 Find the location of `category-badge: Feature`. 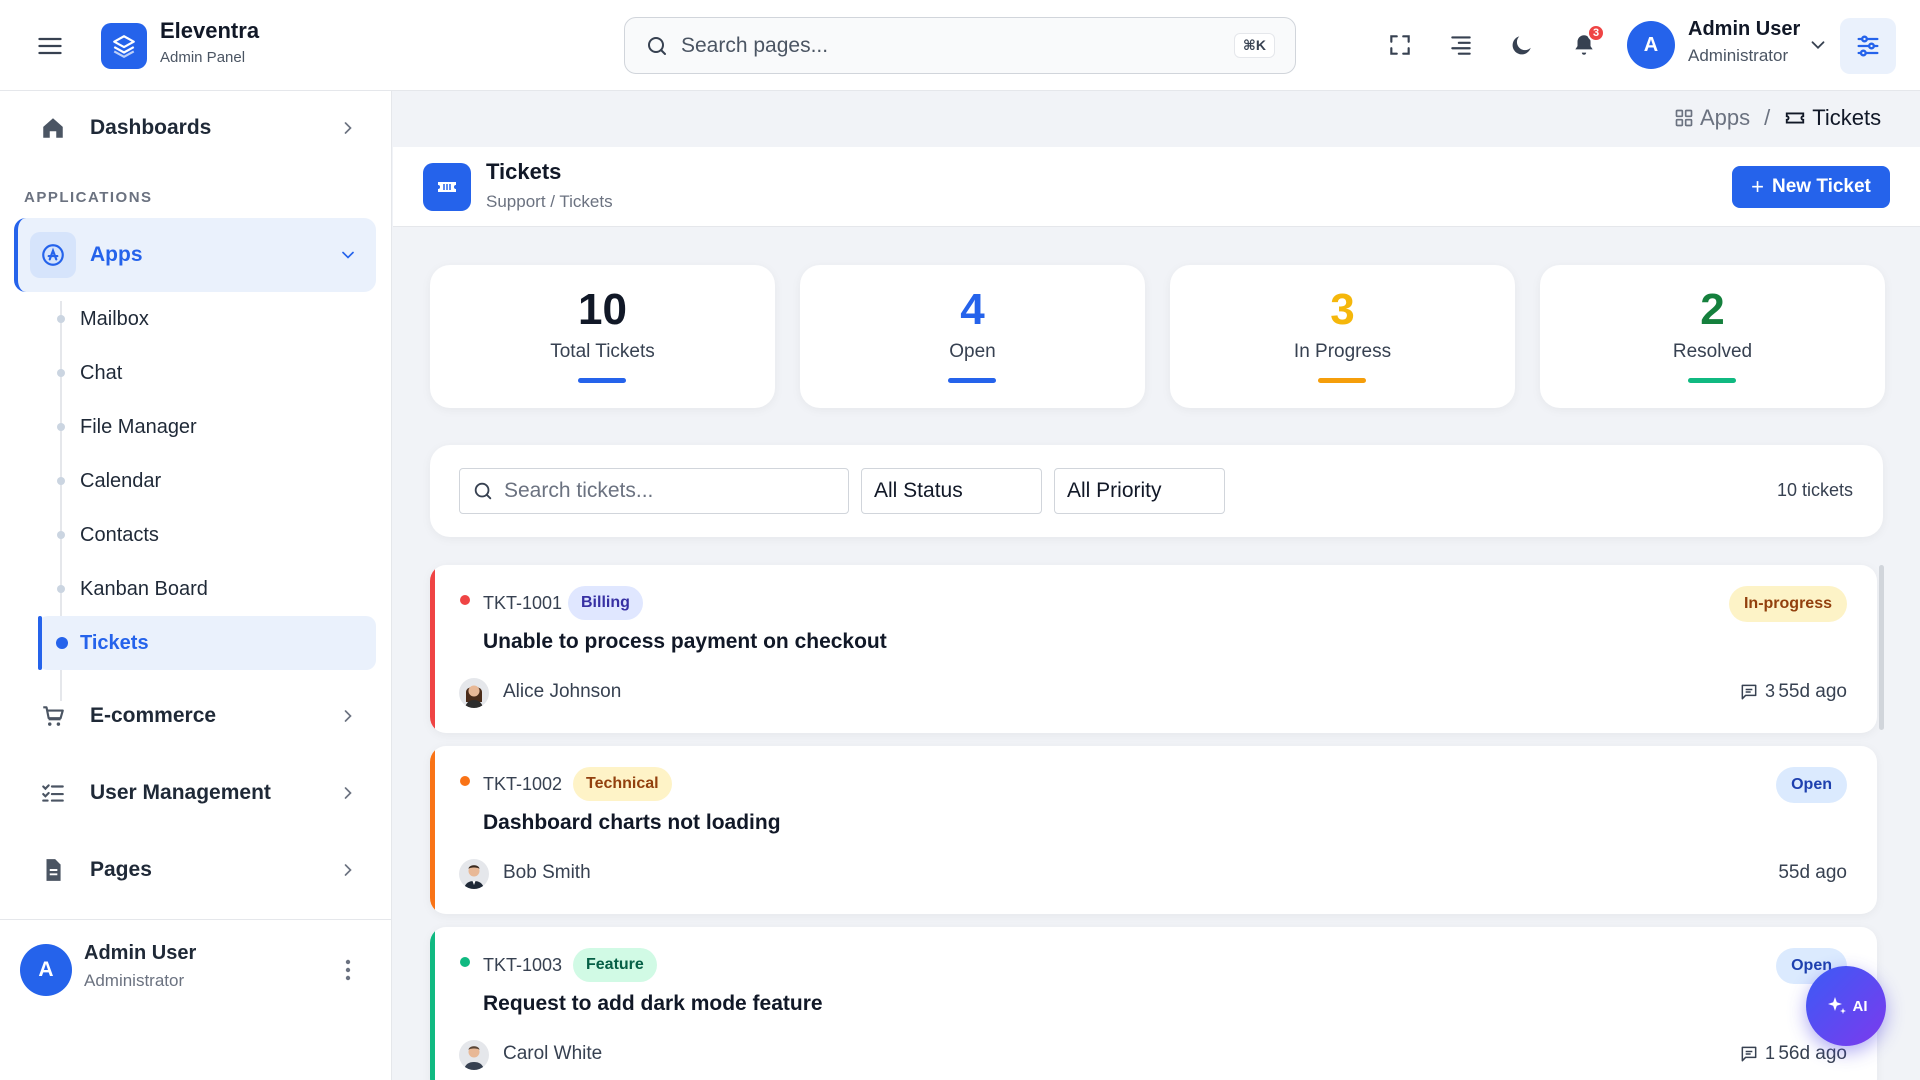

category-badge: Feature is located at coordinates (615, 965).